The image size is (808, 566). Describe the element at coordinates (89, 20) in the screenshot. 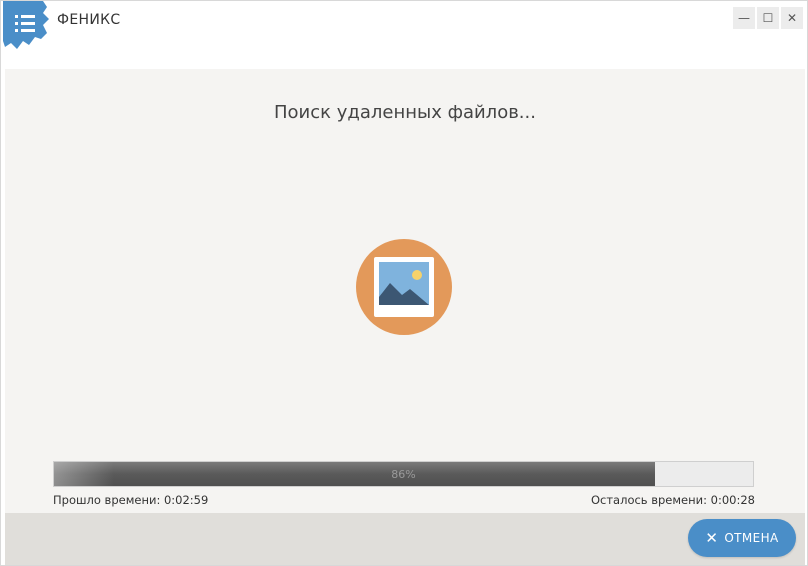

I see `app-title: ФЕНИКС` at that location.